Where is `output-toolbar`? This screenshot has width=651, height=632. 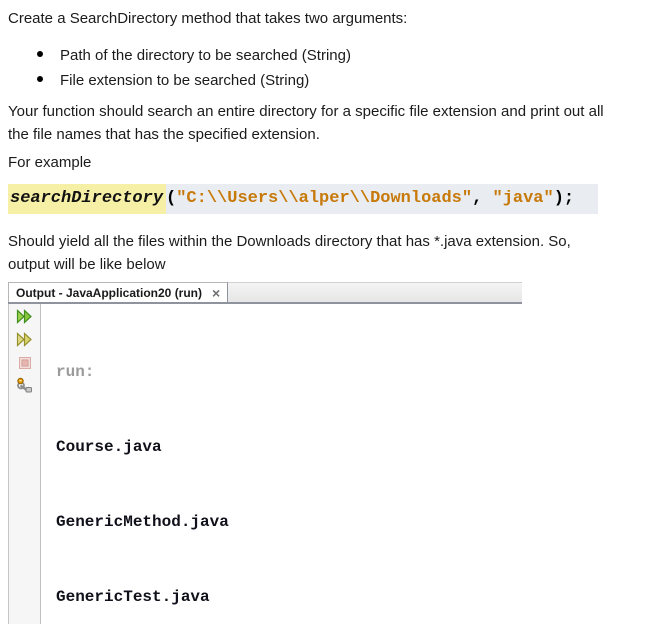 output-toolbar is located at coordinates (24, 464).